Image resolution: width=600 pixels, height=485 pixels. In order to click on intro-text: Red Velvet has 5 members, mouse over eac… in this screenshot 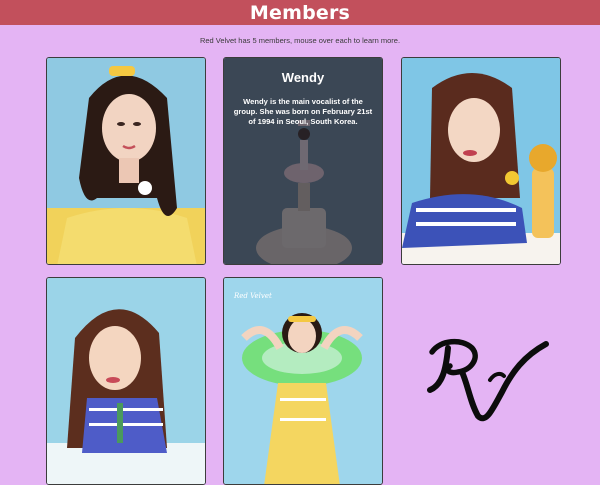, I will do `click(300, 40)`.